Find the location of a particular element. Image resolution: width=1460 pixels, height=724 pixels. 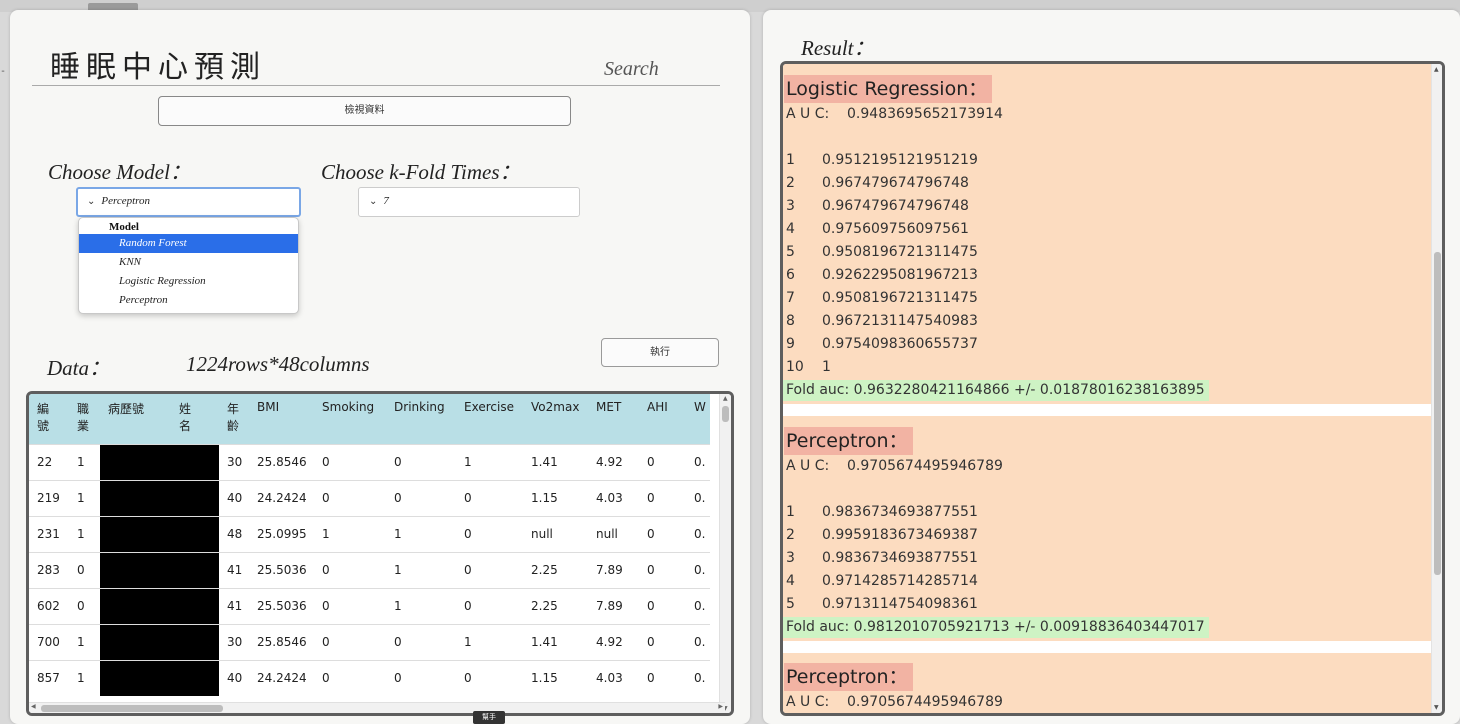

column-header: 年齡 is located at coordinates (234, 419).